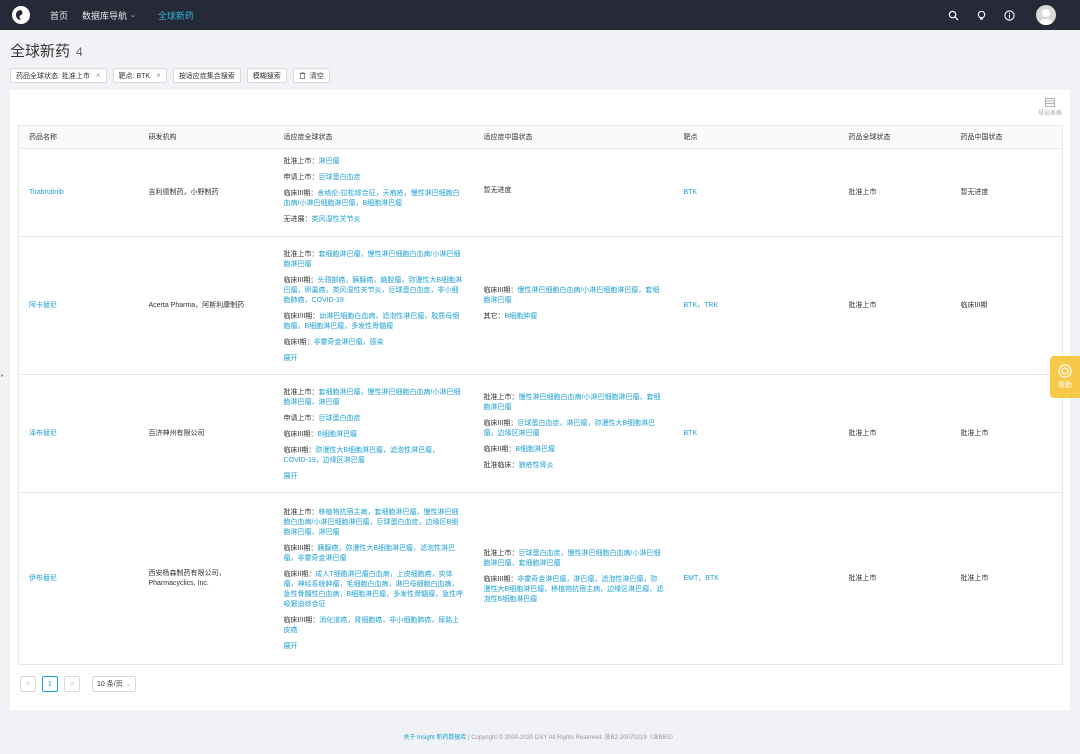 Image resolution: width=1080 pixels, height=754 pixels. What do you see at coordinates (301, 177) in the screenshot?
I see `status-label: 申请上市：` at bounding box center [301, 177].